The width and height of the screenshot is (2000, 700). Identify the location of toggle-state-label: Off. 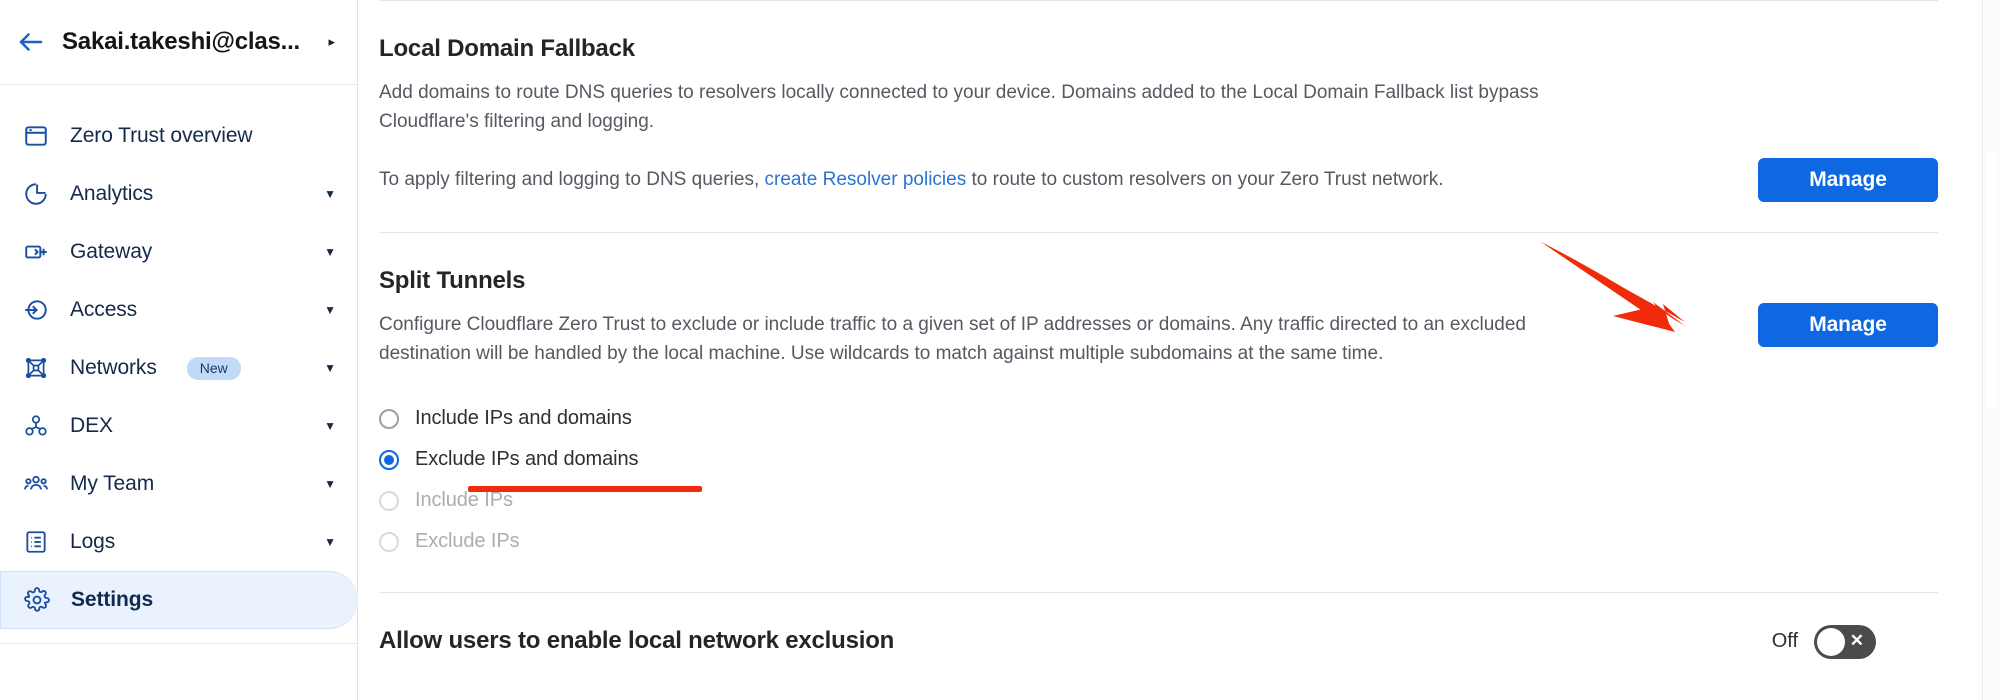
(1784, 641).